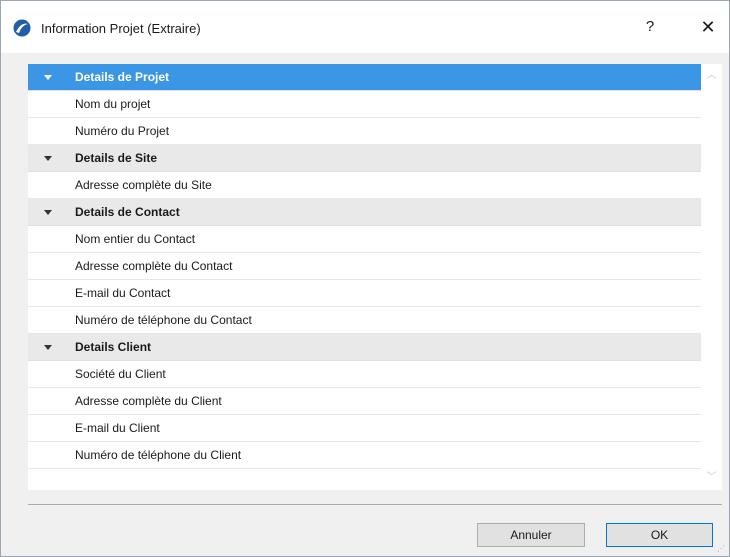  What do you see at coordinates (659, 535) in the screenshot?
I see `ok-button: OK` at bounding box center [659, 535].